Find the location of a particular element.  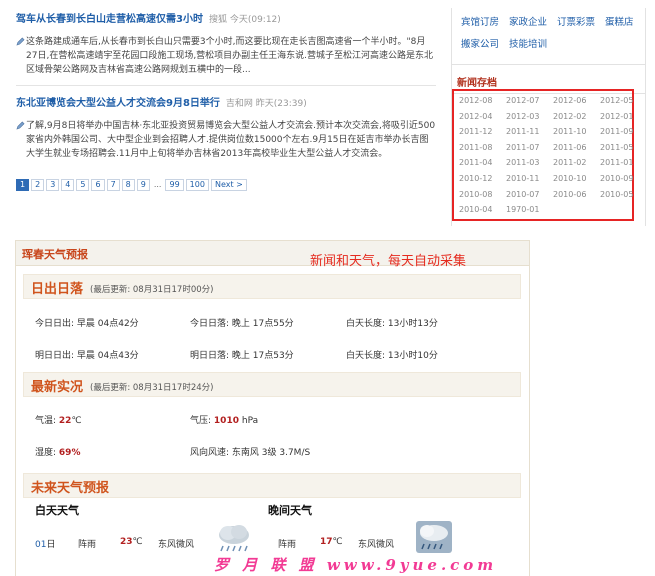

divider is located at coordinates (226, 85).